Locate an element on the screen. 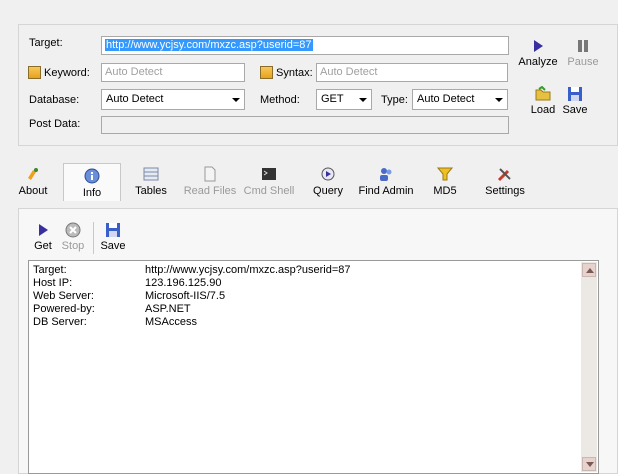 The image size is (618, 474). info-save-label: Save is located at coordinates (113, 246).